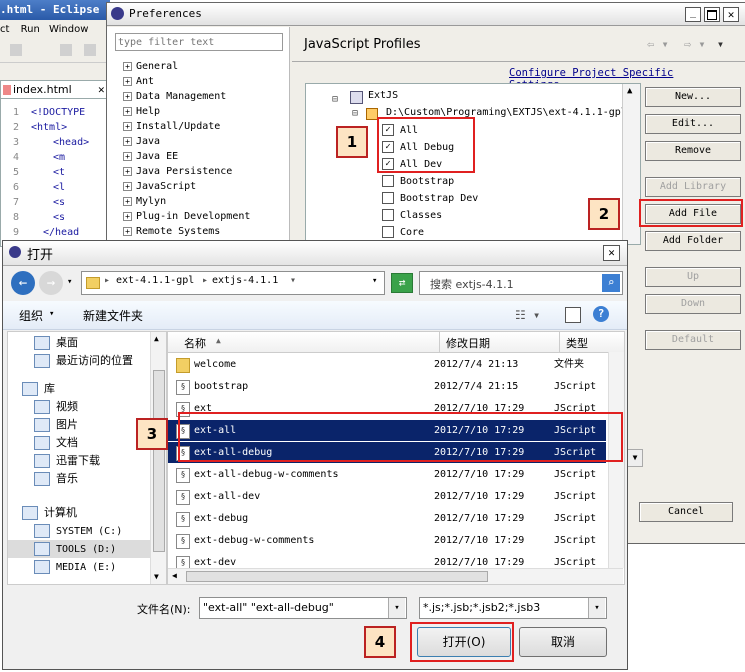  I want to click on organize-dropdown-icon: ▾, so click(51, 314).